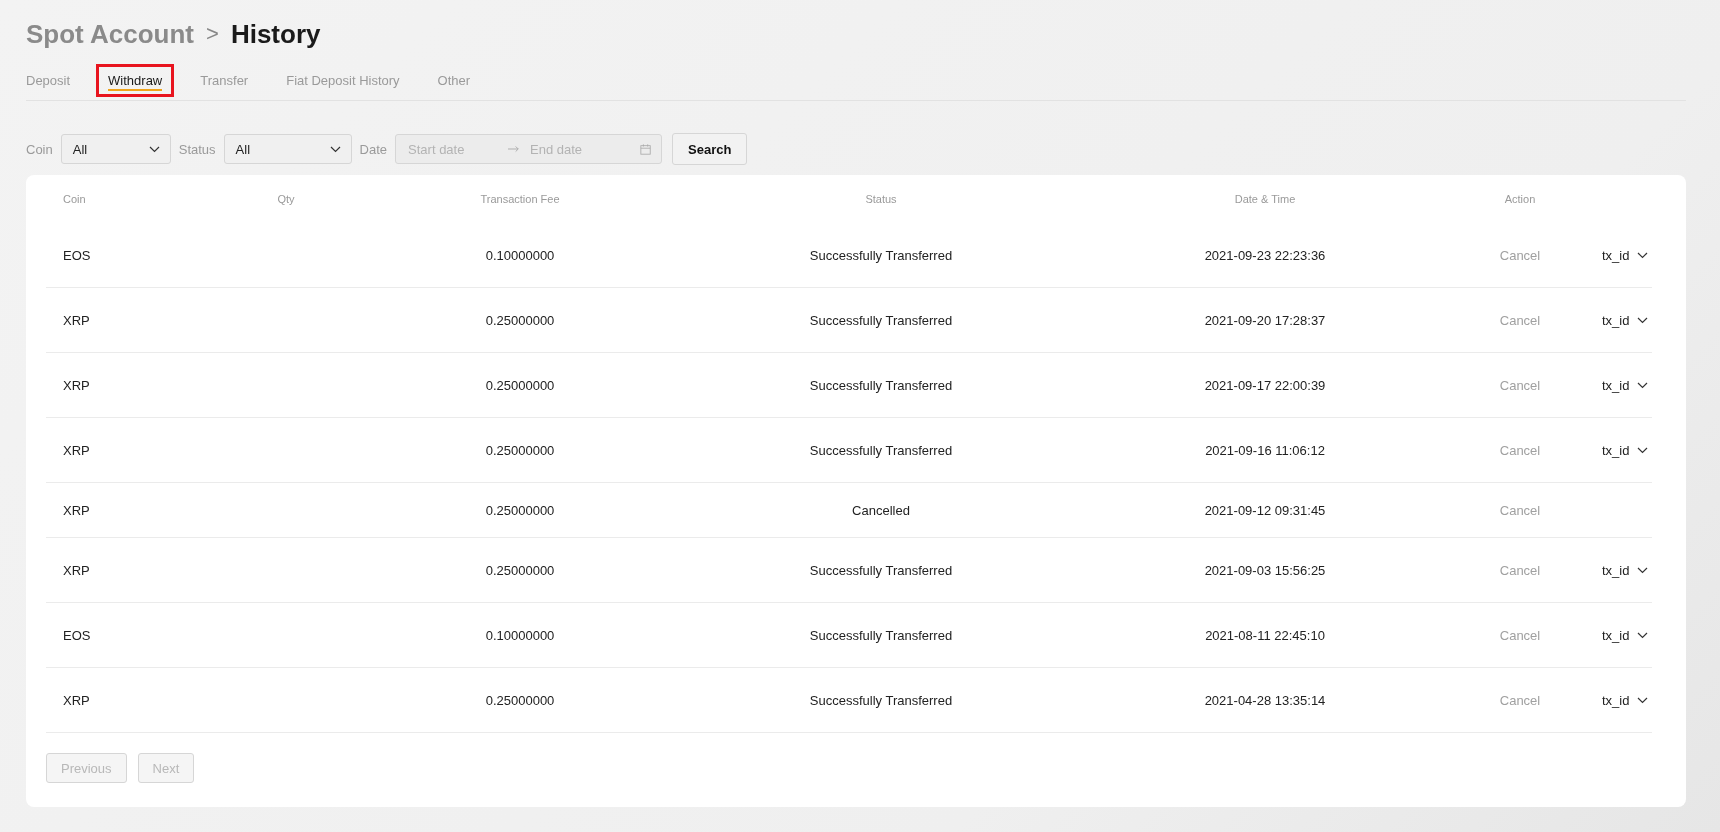  What do you see at coordinates (1265, 570) in the screenshot?
I see `datetime-cell: 2021-09-03 15:56:25` at bounding box center [1265, 570].